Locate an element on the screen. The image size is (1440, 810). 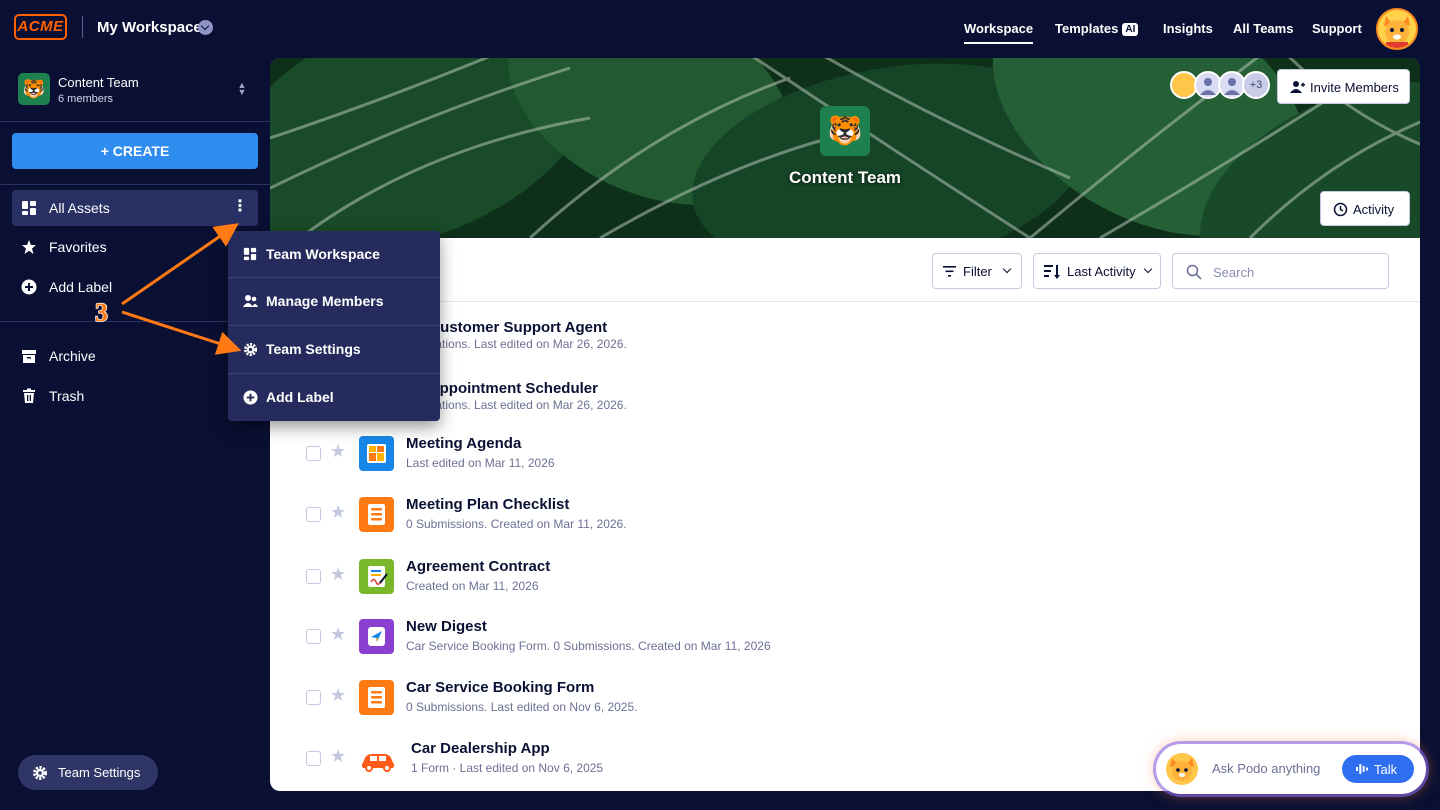
team-settings-button: Team Settings is located at coordinates (88, 772).